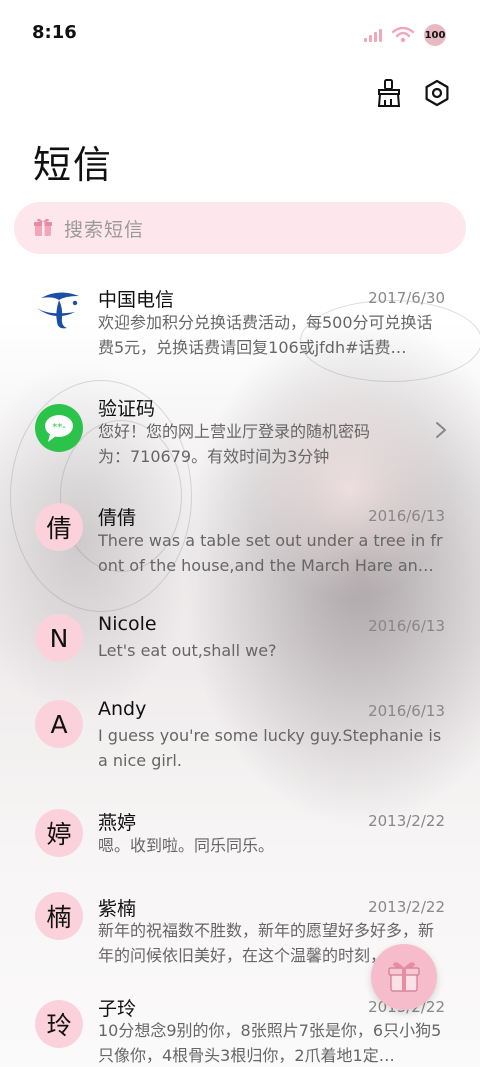  Describe the element at coordinates (136, 300) in the screenshot. I see `contact-name: 中国电信` at that location.